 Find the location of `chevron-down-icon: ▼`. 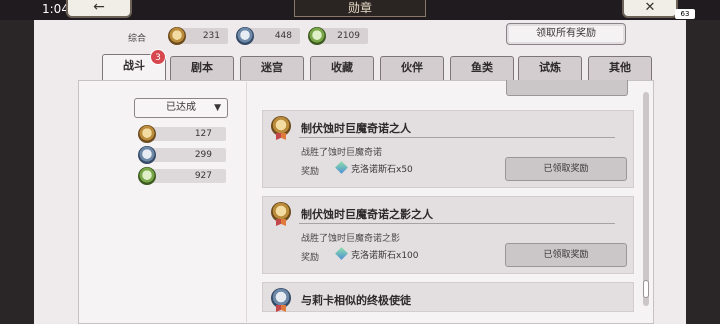

chevron-down-icon: ▼ is located at coordinates (217, 108).